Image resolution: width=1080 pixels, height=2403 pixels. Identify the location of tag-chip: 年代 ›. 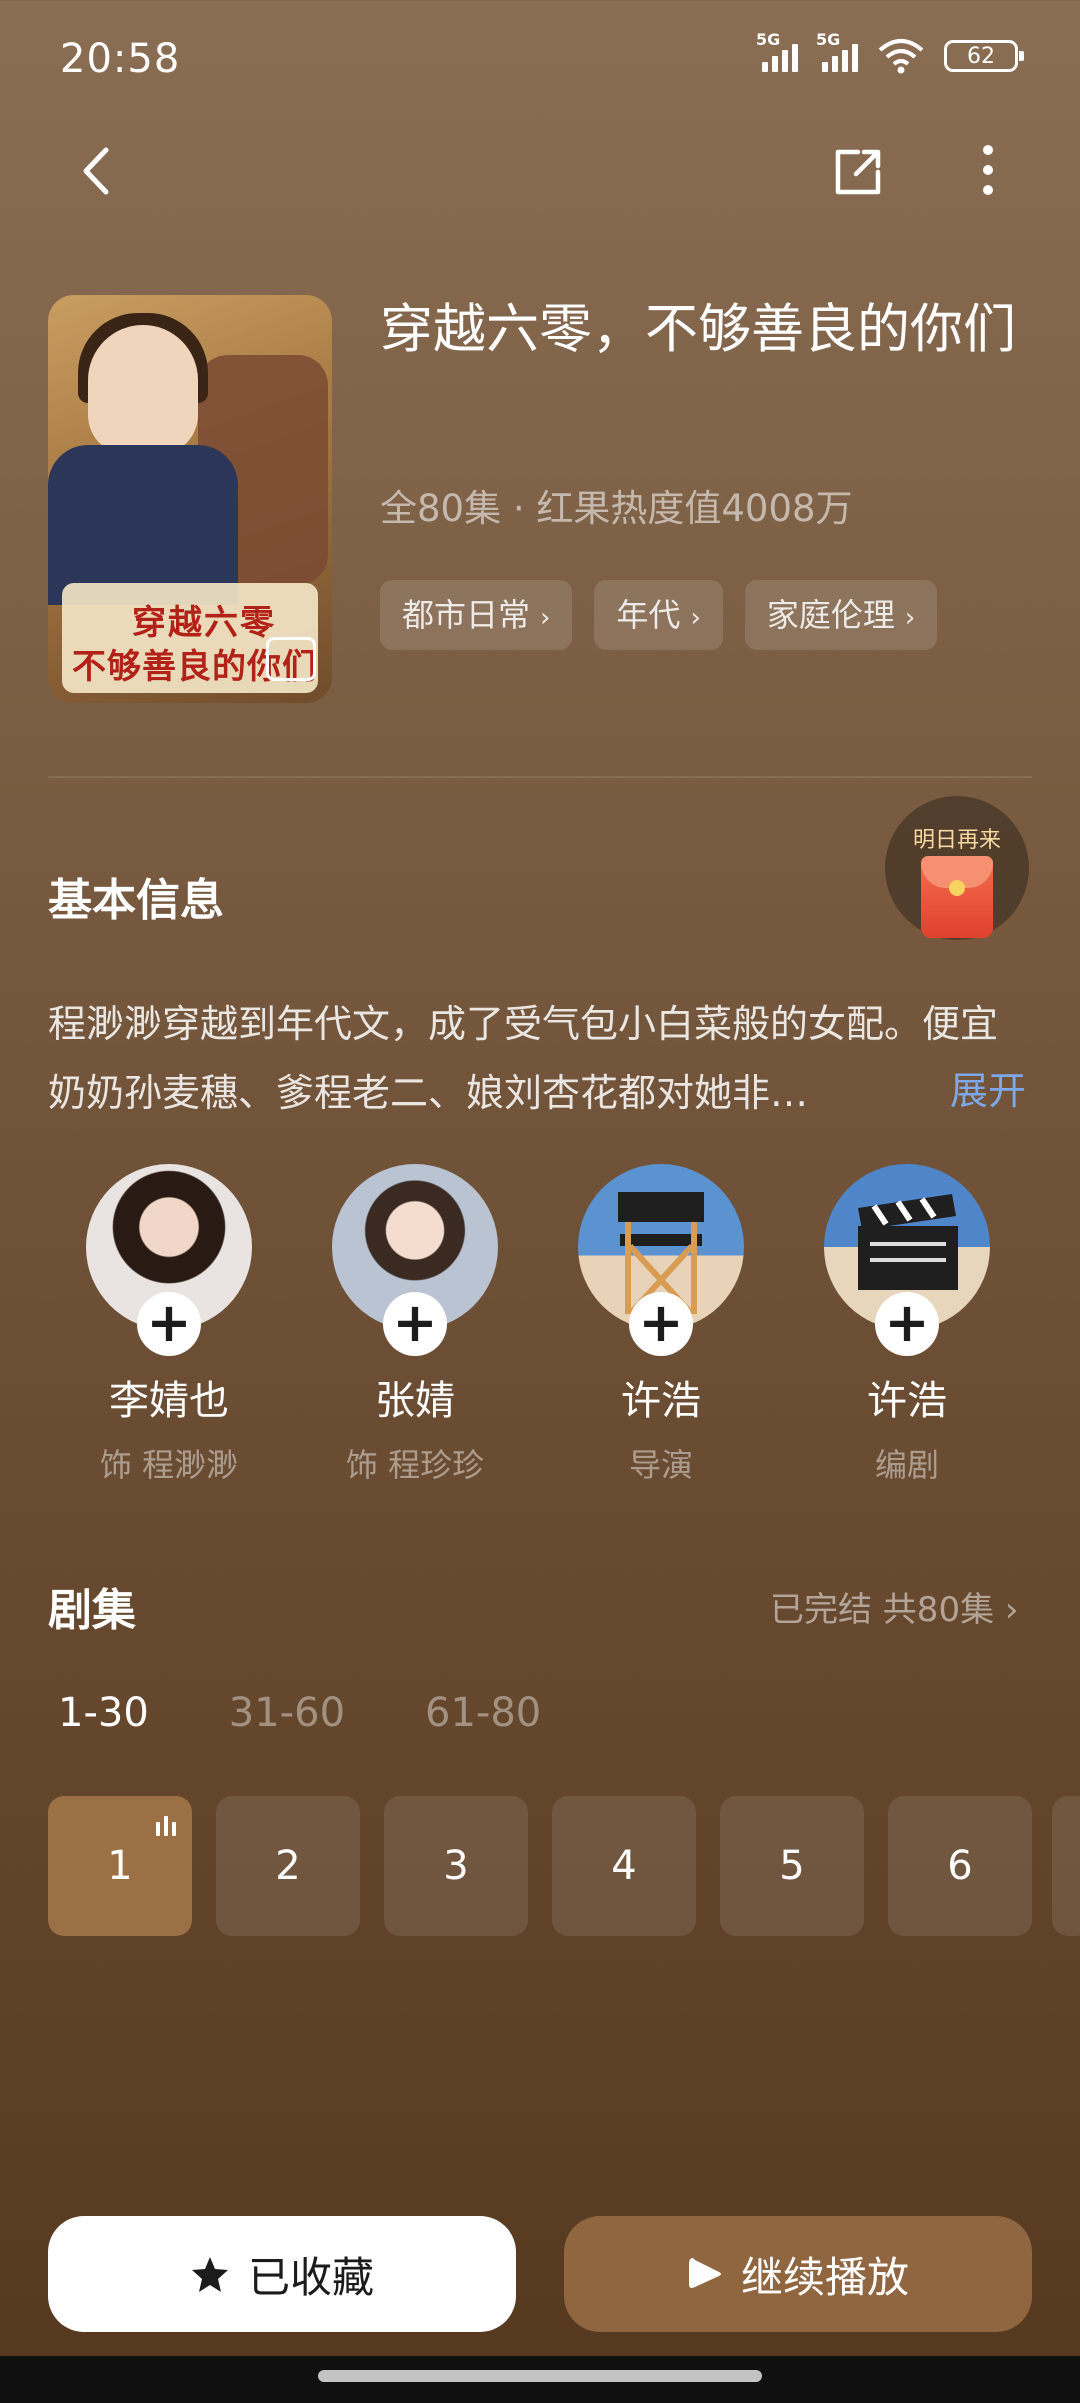
(658, 615).